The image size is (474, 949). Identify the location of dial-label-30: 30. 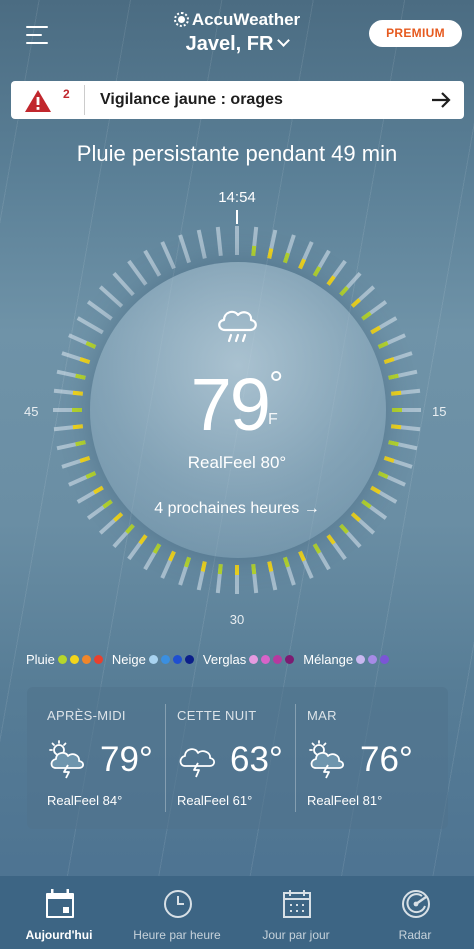
(237, 619).